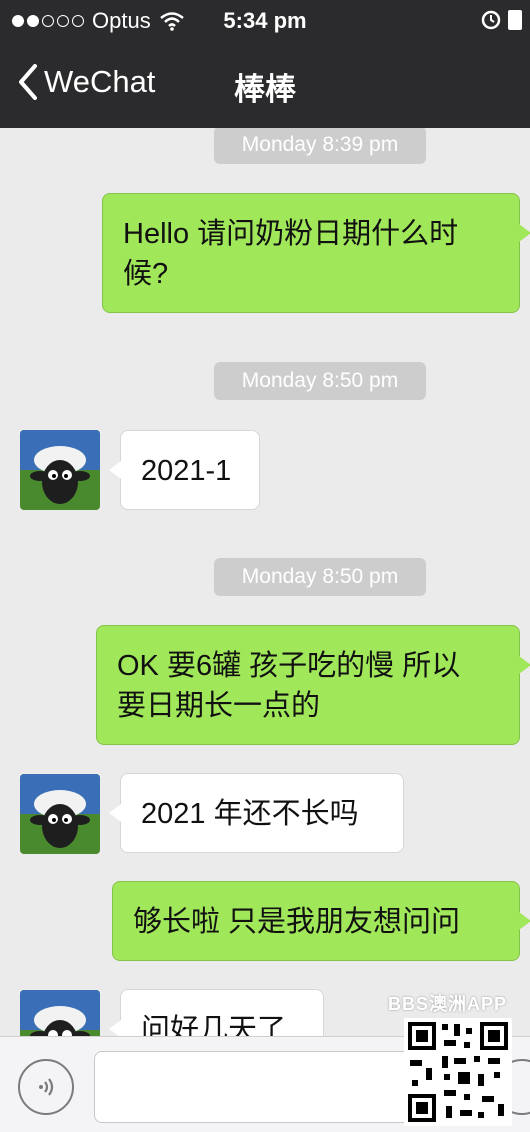  What do you see at coordinates (458, 1072) in the screenshot?
I see `qr-code-icon` at bounding box center [458, 1072].